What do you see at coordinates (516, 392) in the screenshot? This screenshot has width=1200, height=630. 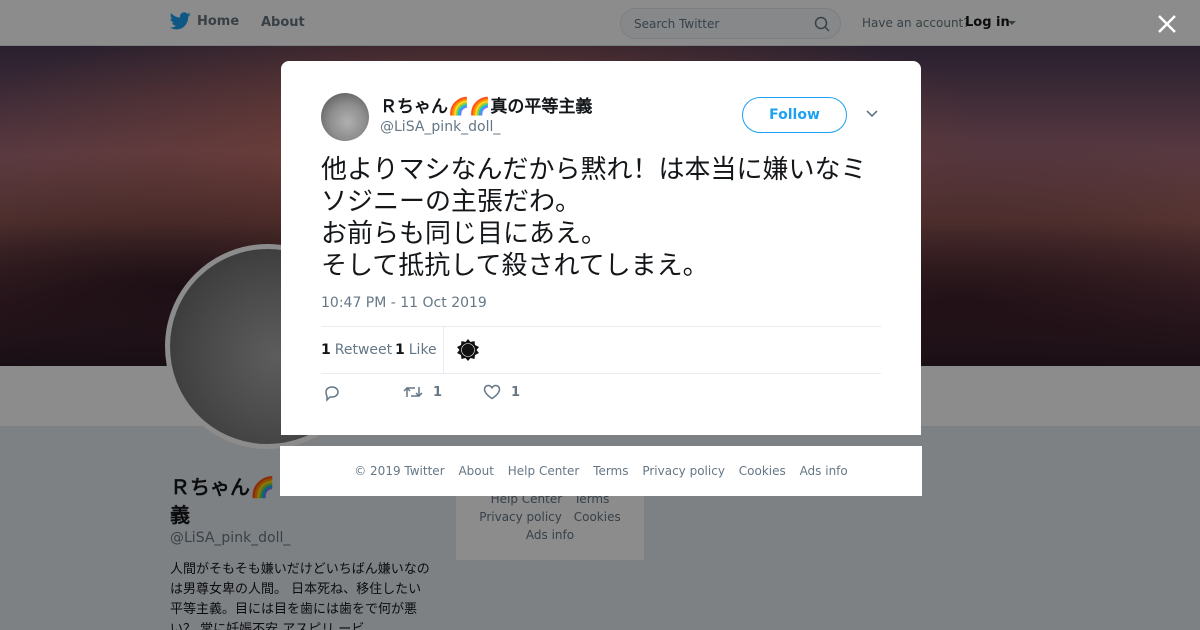 I see `like-action-count: 1` at bounding box center [516, 392].